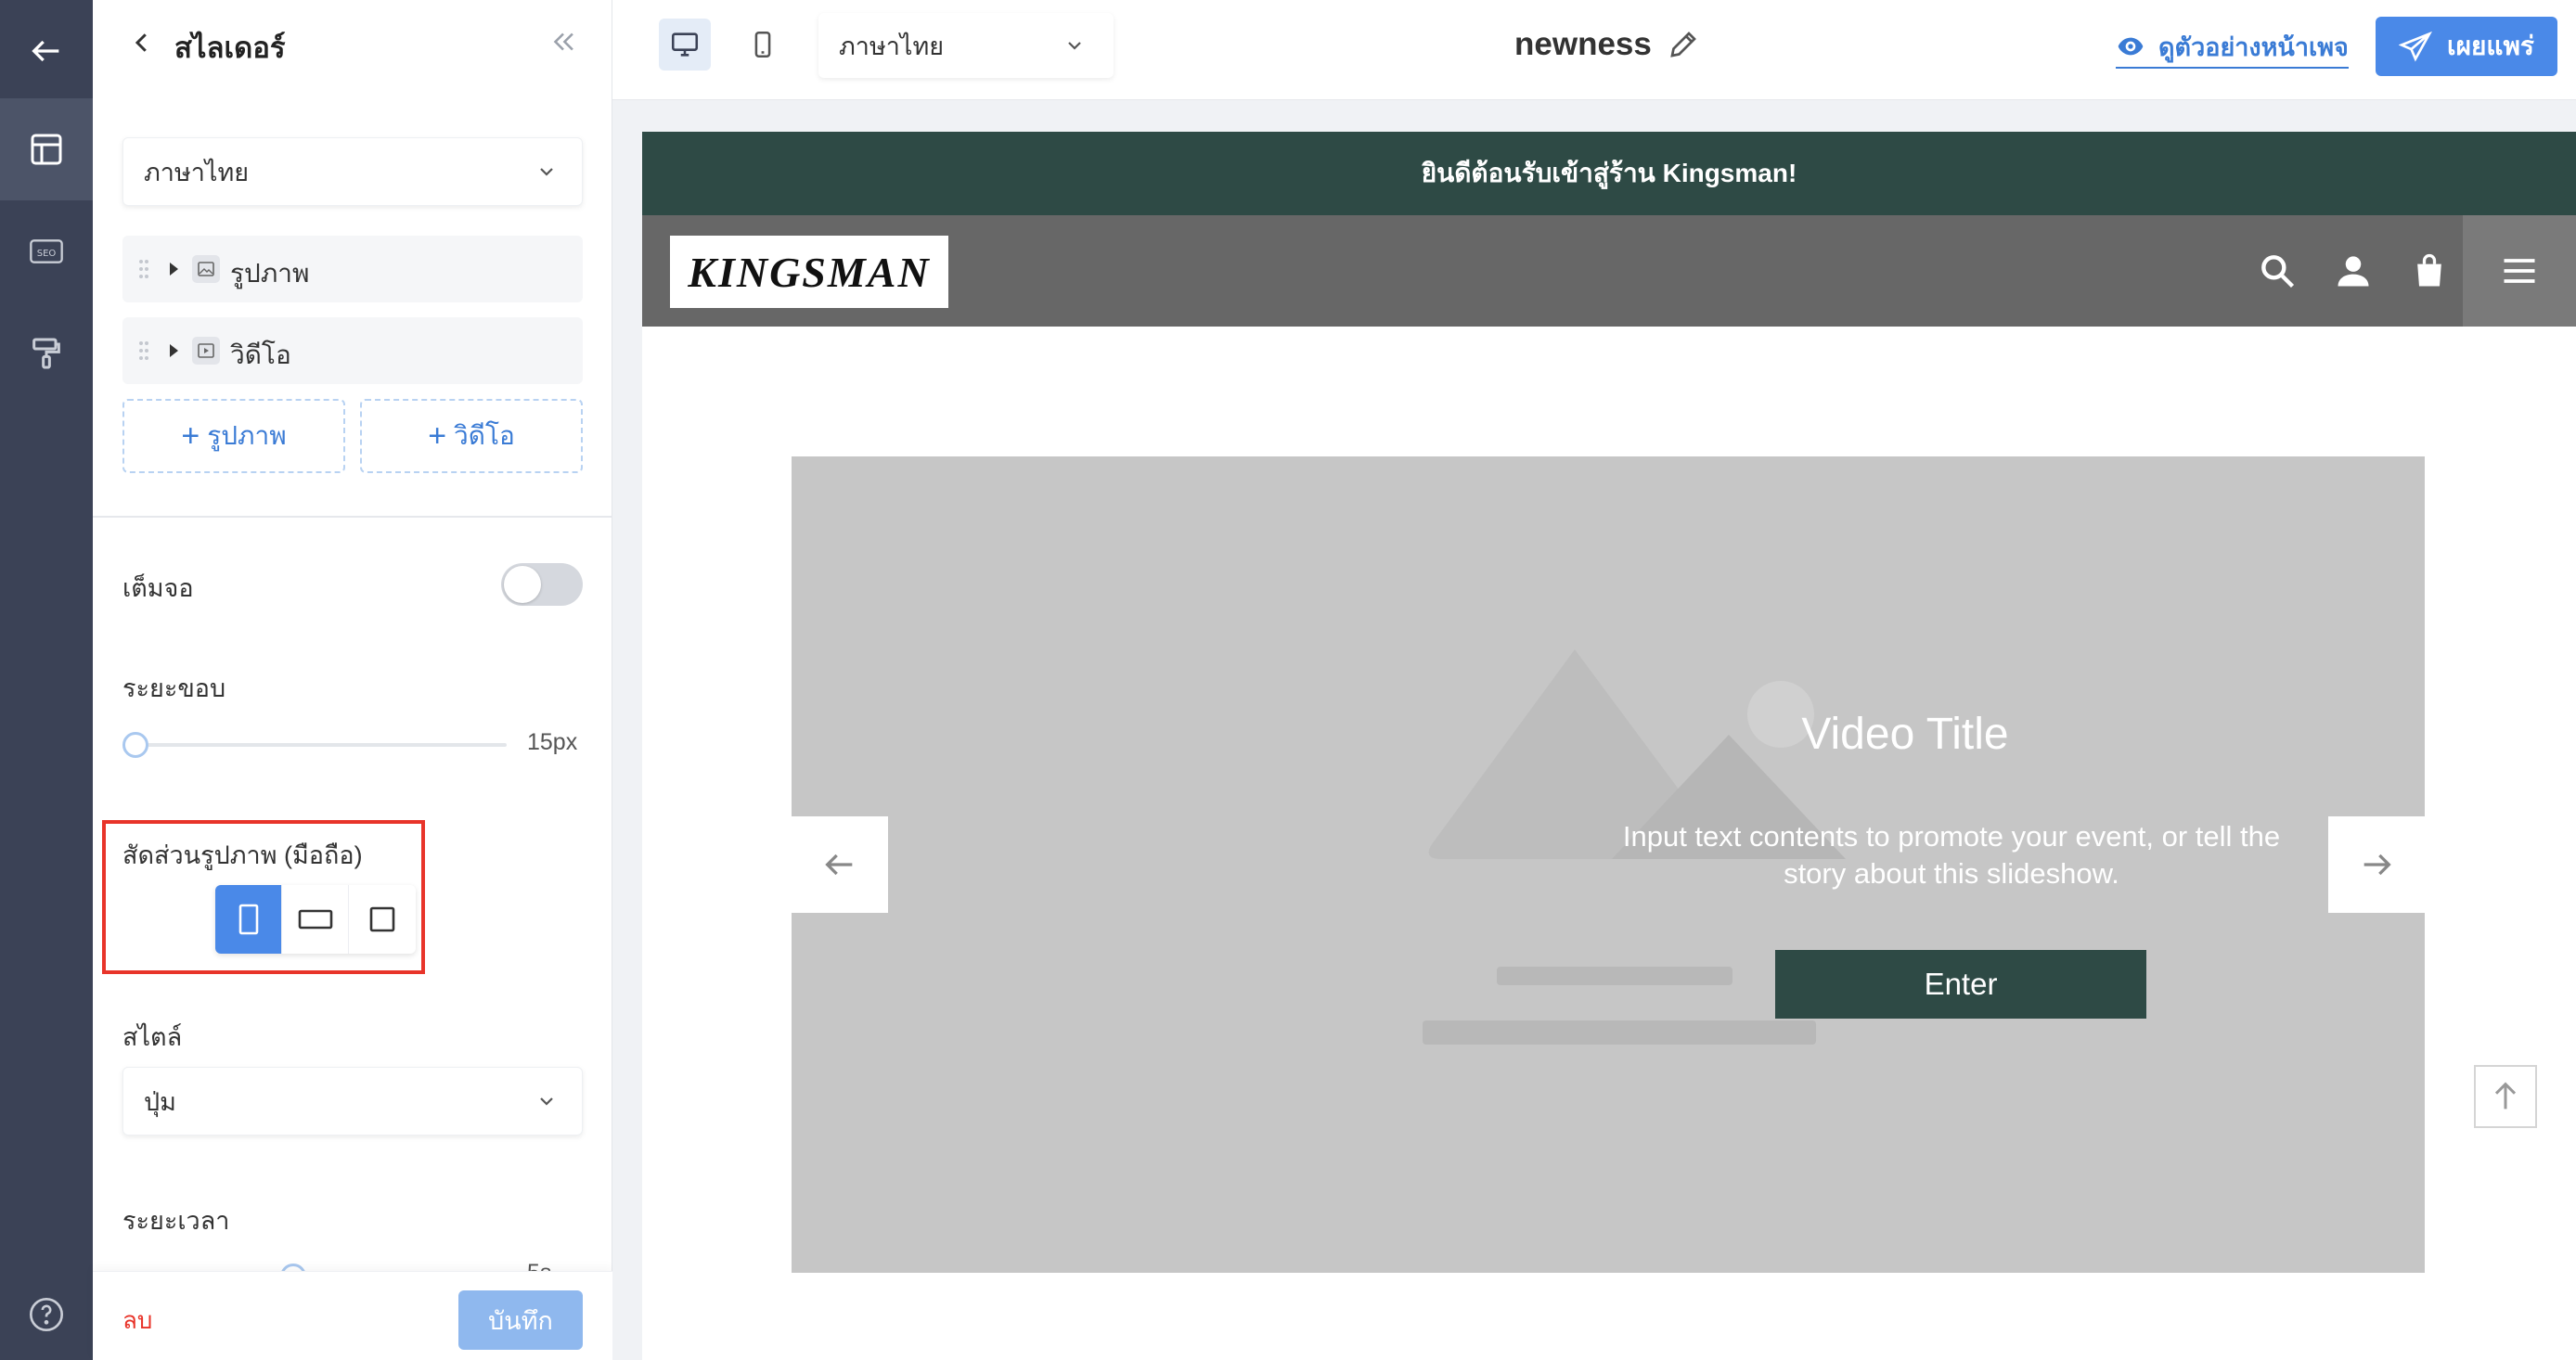 This screenshot has width=2576, height=1360. Describe the element at coordinates (2353, 270) in the screenshot. I see `user-icon` at that location.